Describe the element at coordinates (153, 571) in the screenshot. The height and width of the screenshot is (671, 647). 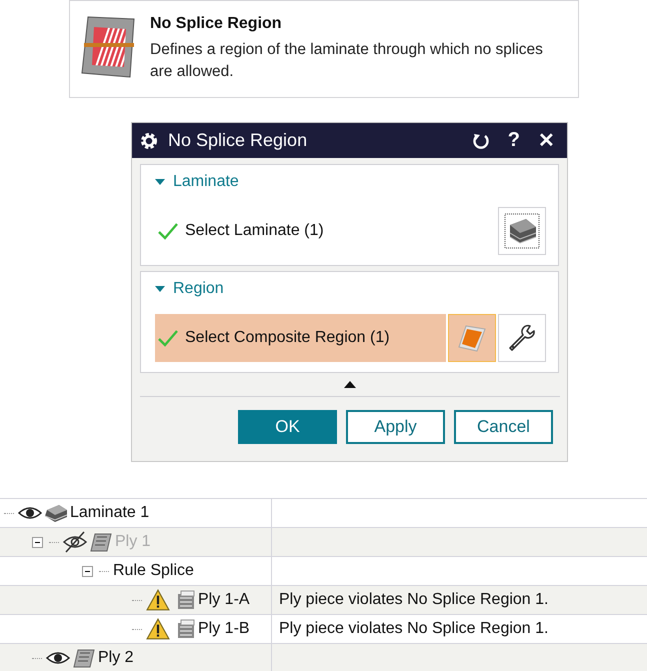
I see `tree-item: Rule Splice` at that location.